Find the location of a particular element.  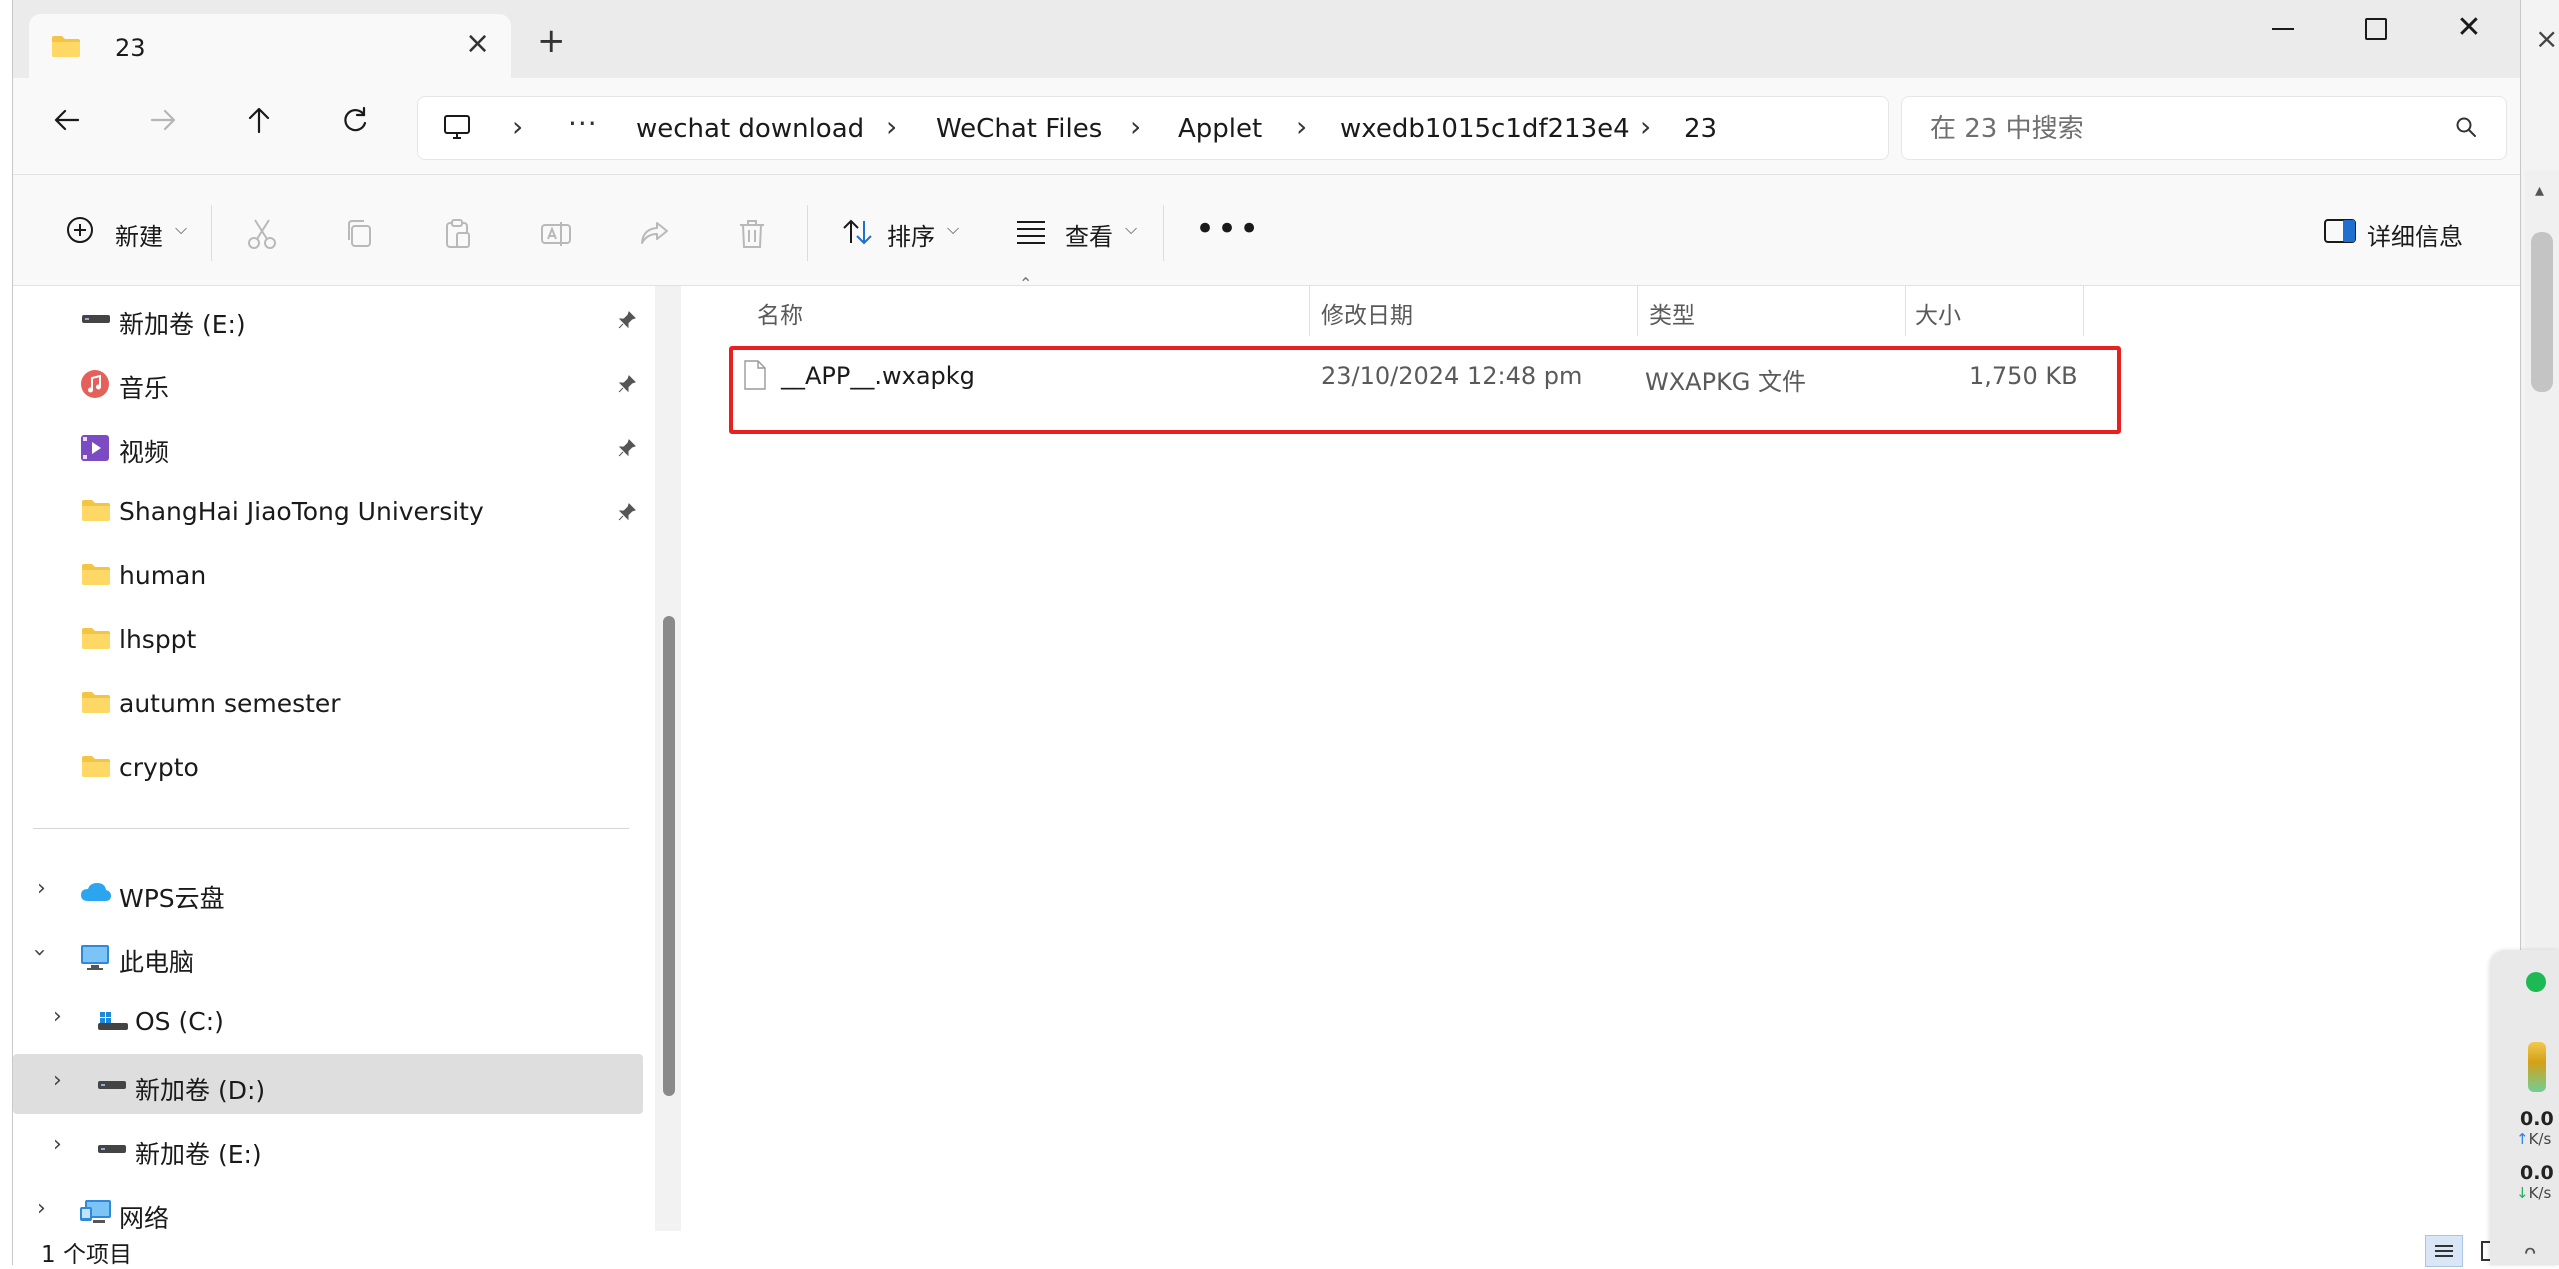

sidebar-item-shanghai-jiaotong: ShangHai JiaoTong University is located at coordinates (328, 510).